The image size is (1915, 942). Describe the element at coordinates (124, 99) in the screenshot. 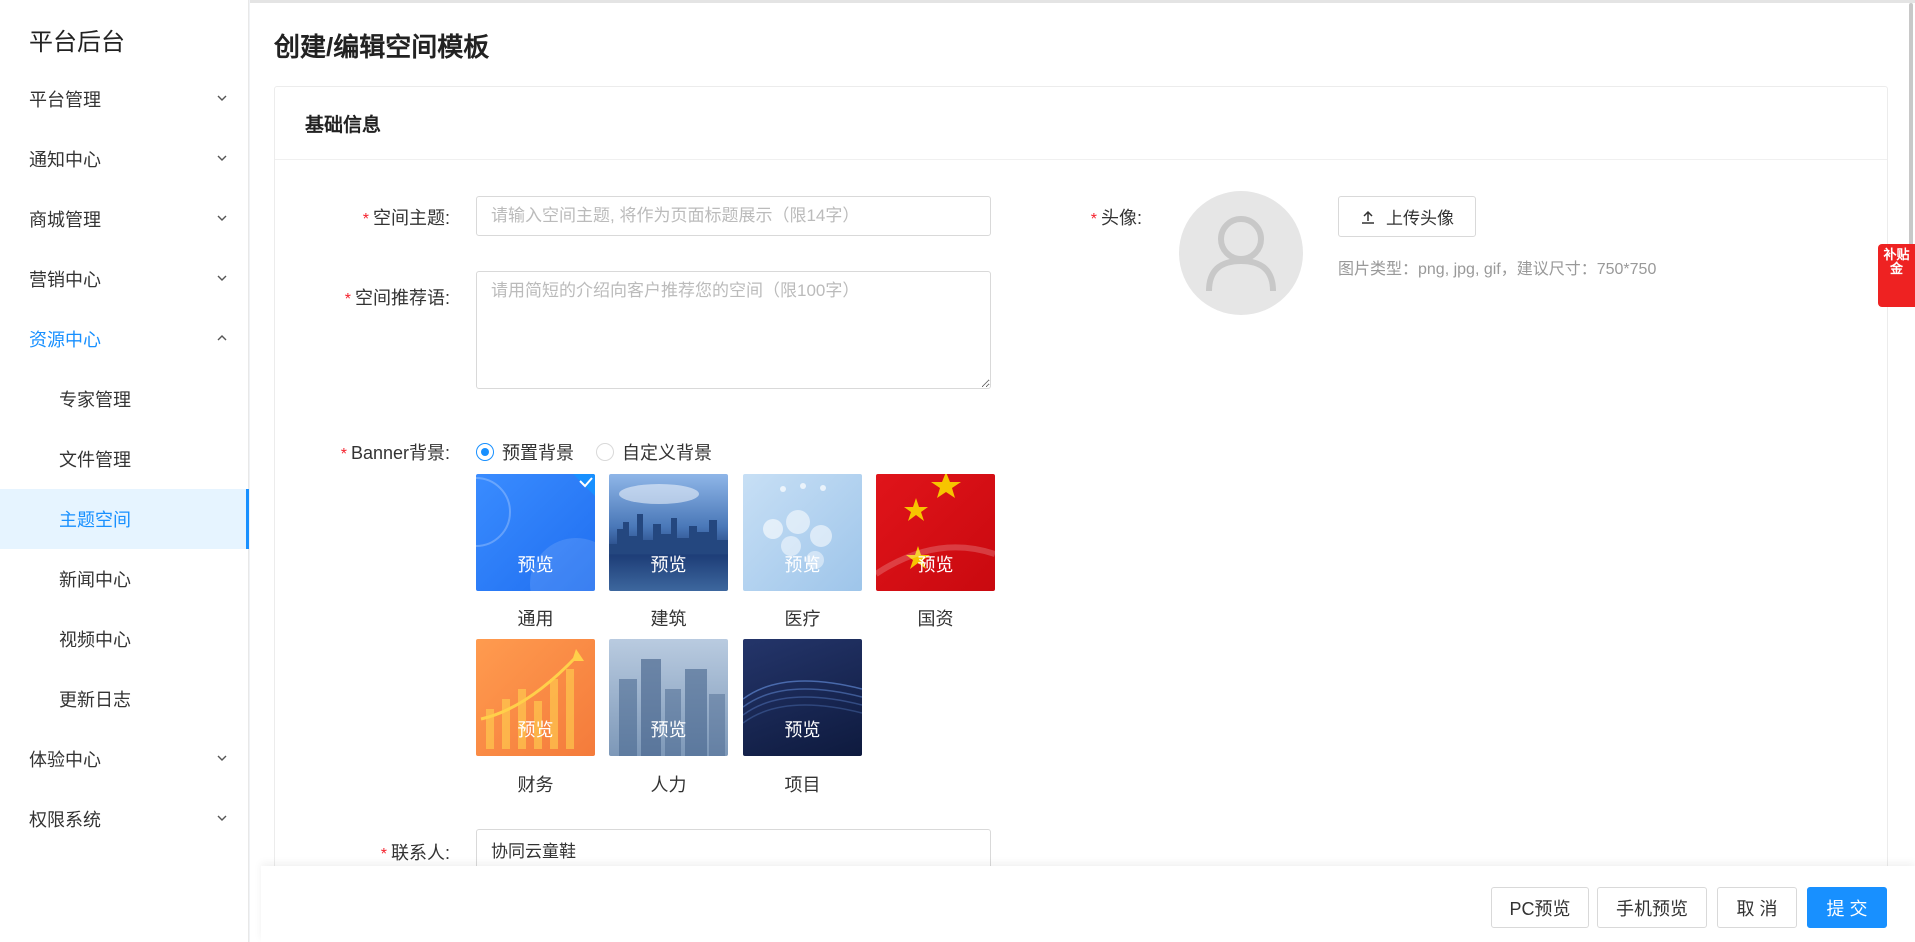

I see `sidebar-item-platform-manage: 平台管理` at that location.